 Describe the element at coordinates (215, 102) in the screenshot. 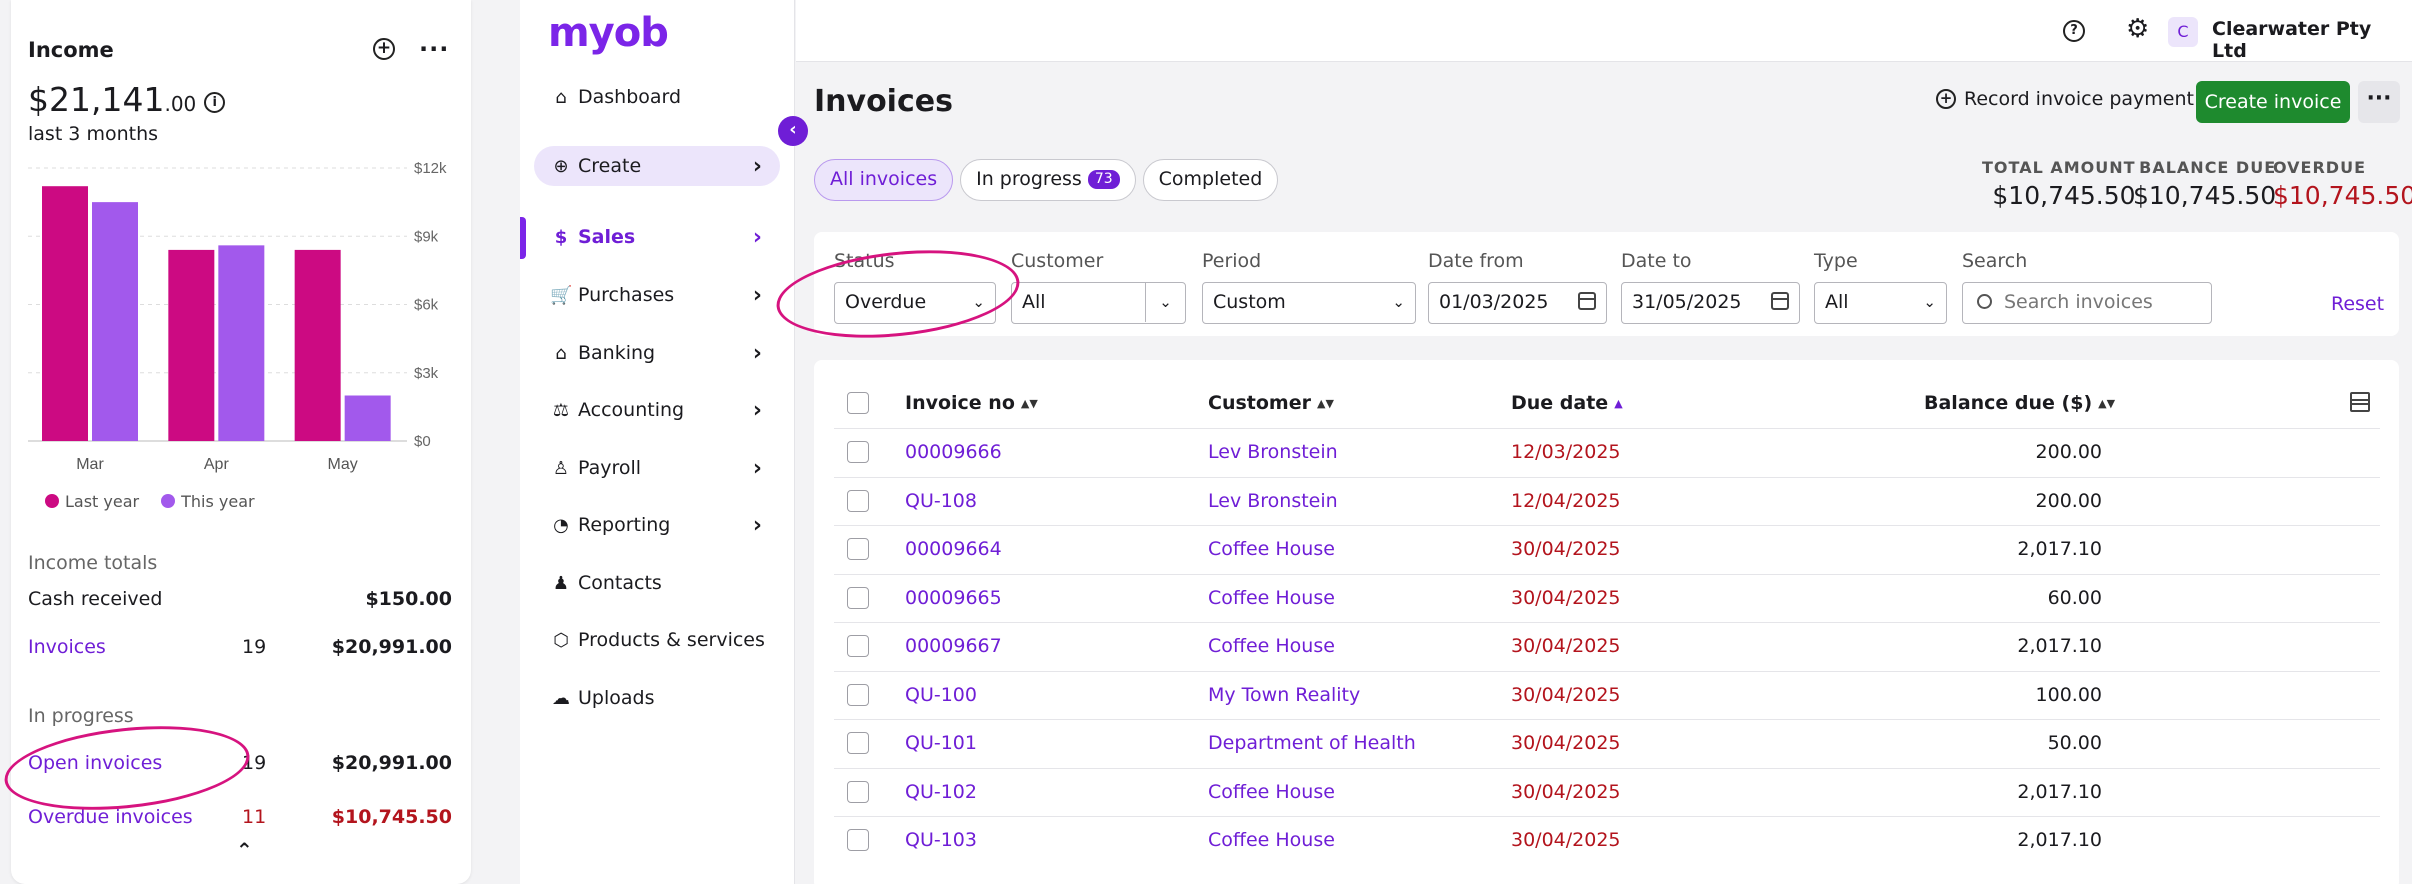

I see `info-icon: i` at that location.